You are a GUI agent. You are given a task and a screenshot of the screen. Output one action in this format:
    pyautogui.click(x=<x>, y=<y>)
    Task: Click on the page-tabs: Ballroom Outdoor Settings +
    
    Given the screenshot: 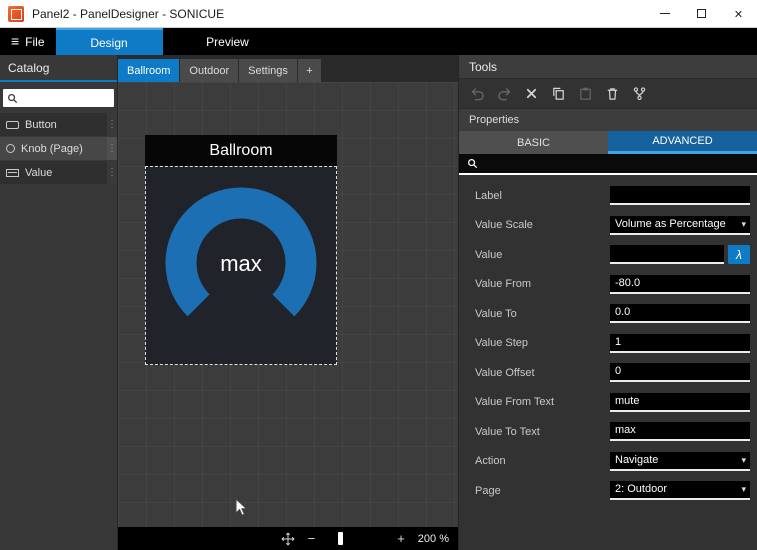 What is the action you would take?
    pyautogui.click(x=288, y=68)
    